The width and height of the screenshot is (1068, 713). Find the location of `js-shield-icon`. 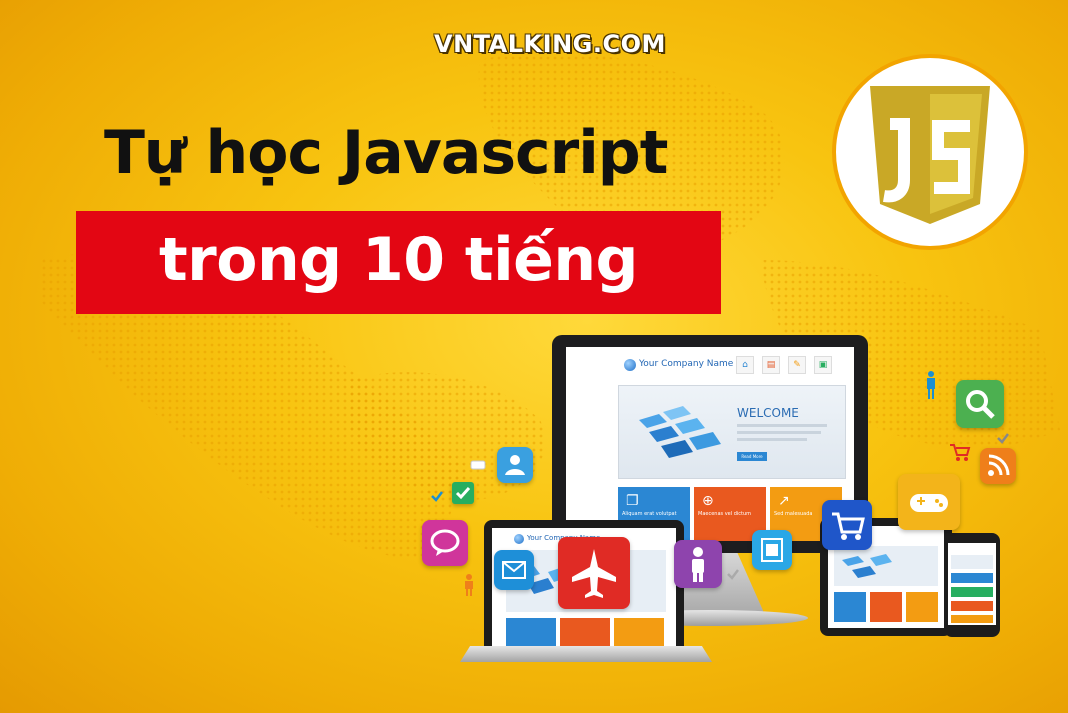

js-shield-icon is located at coordinates (930, 152).